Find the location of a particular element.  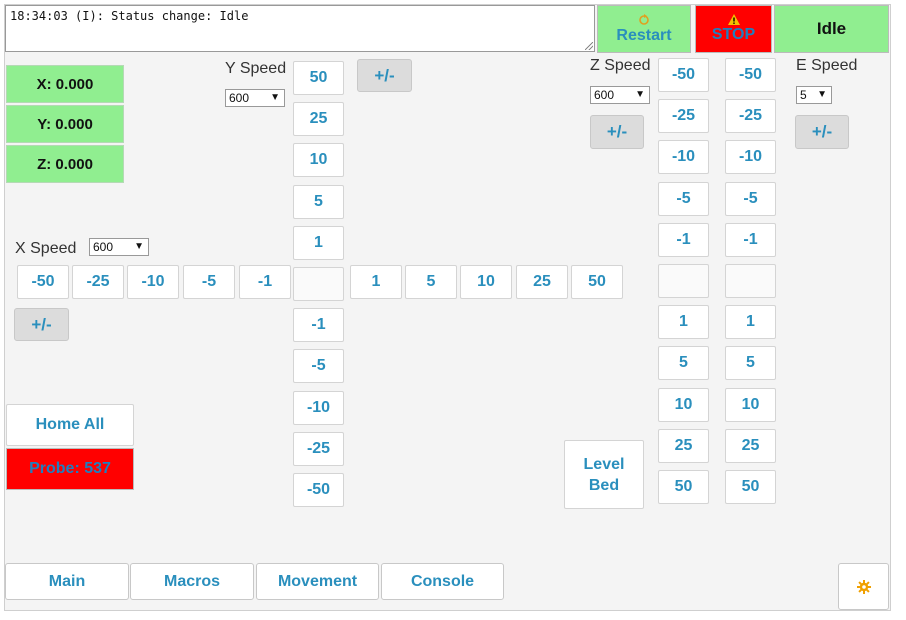

y-speed-select: 600 ▼ is located at coordinates (255, 98).